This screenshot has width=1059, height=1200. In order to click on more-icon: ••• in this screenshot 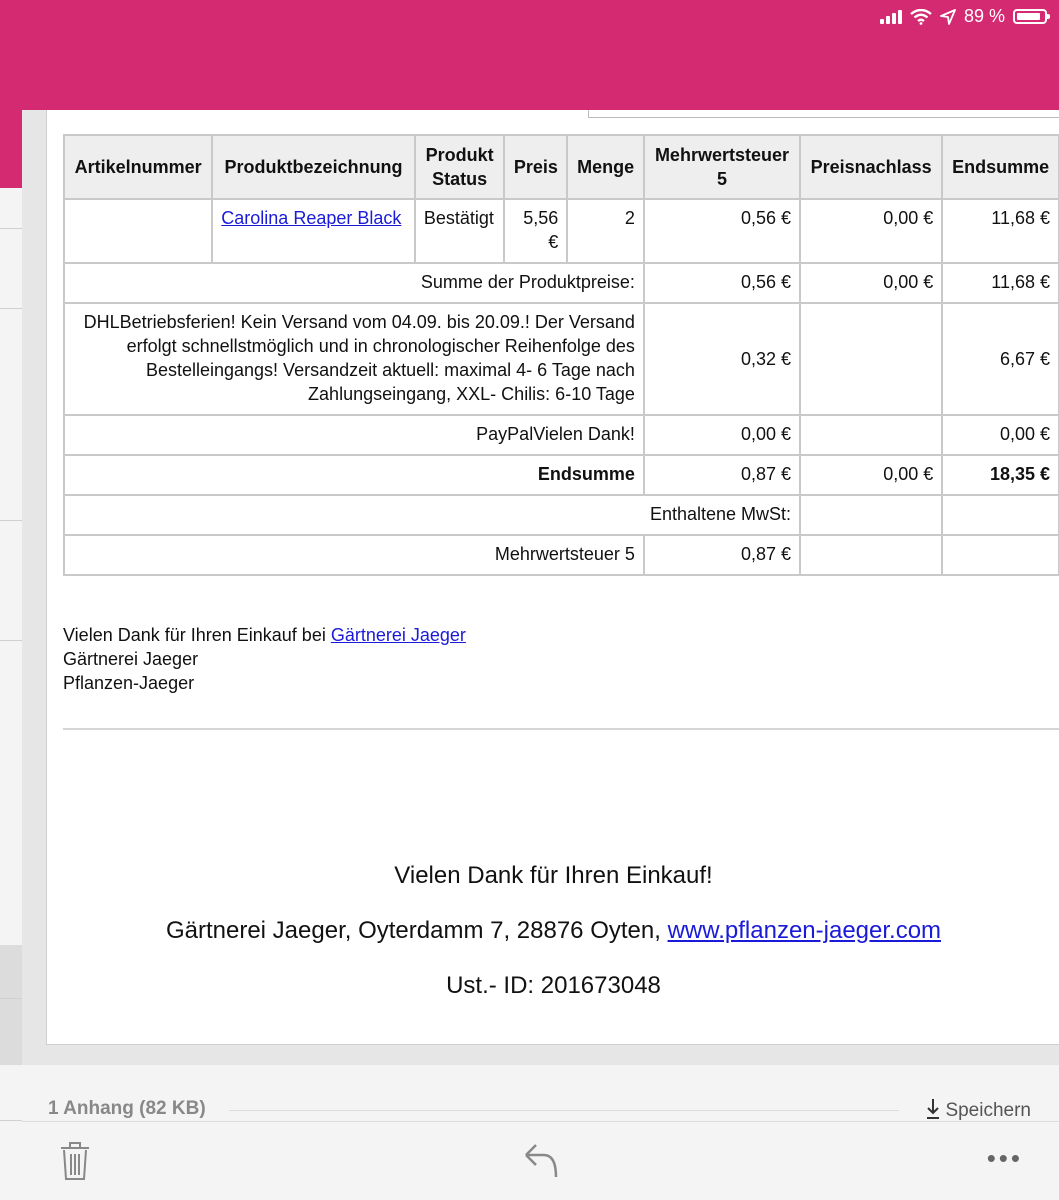, I will do `click(1005, 1158)`.